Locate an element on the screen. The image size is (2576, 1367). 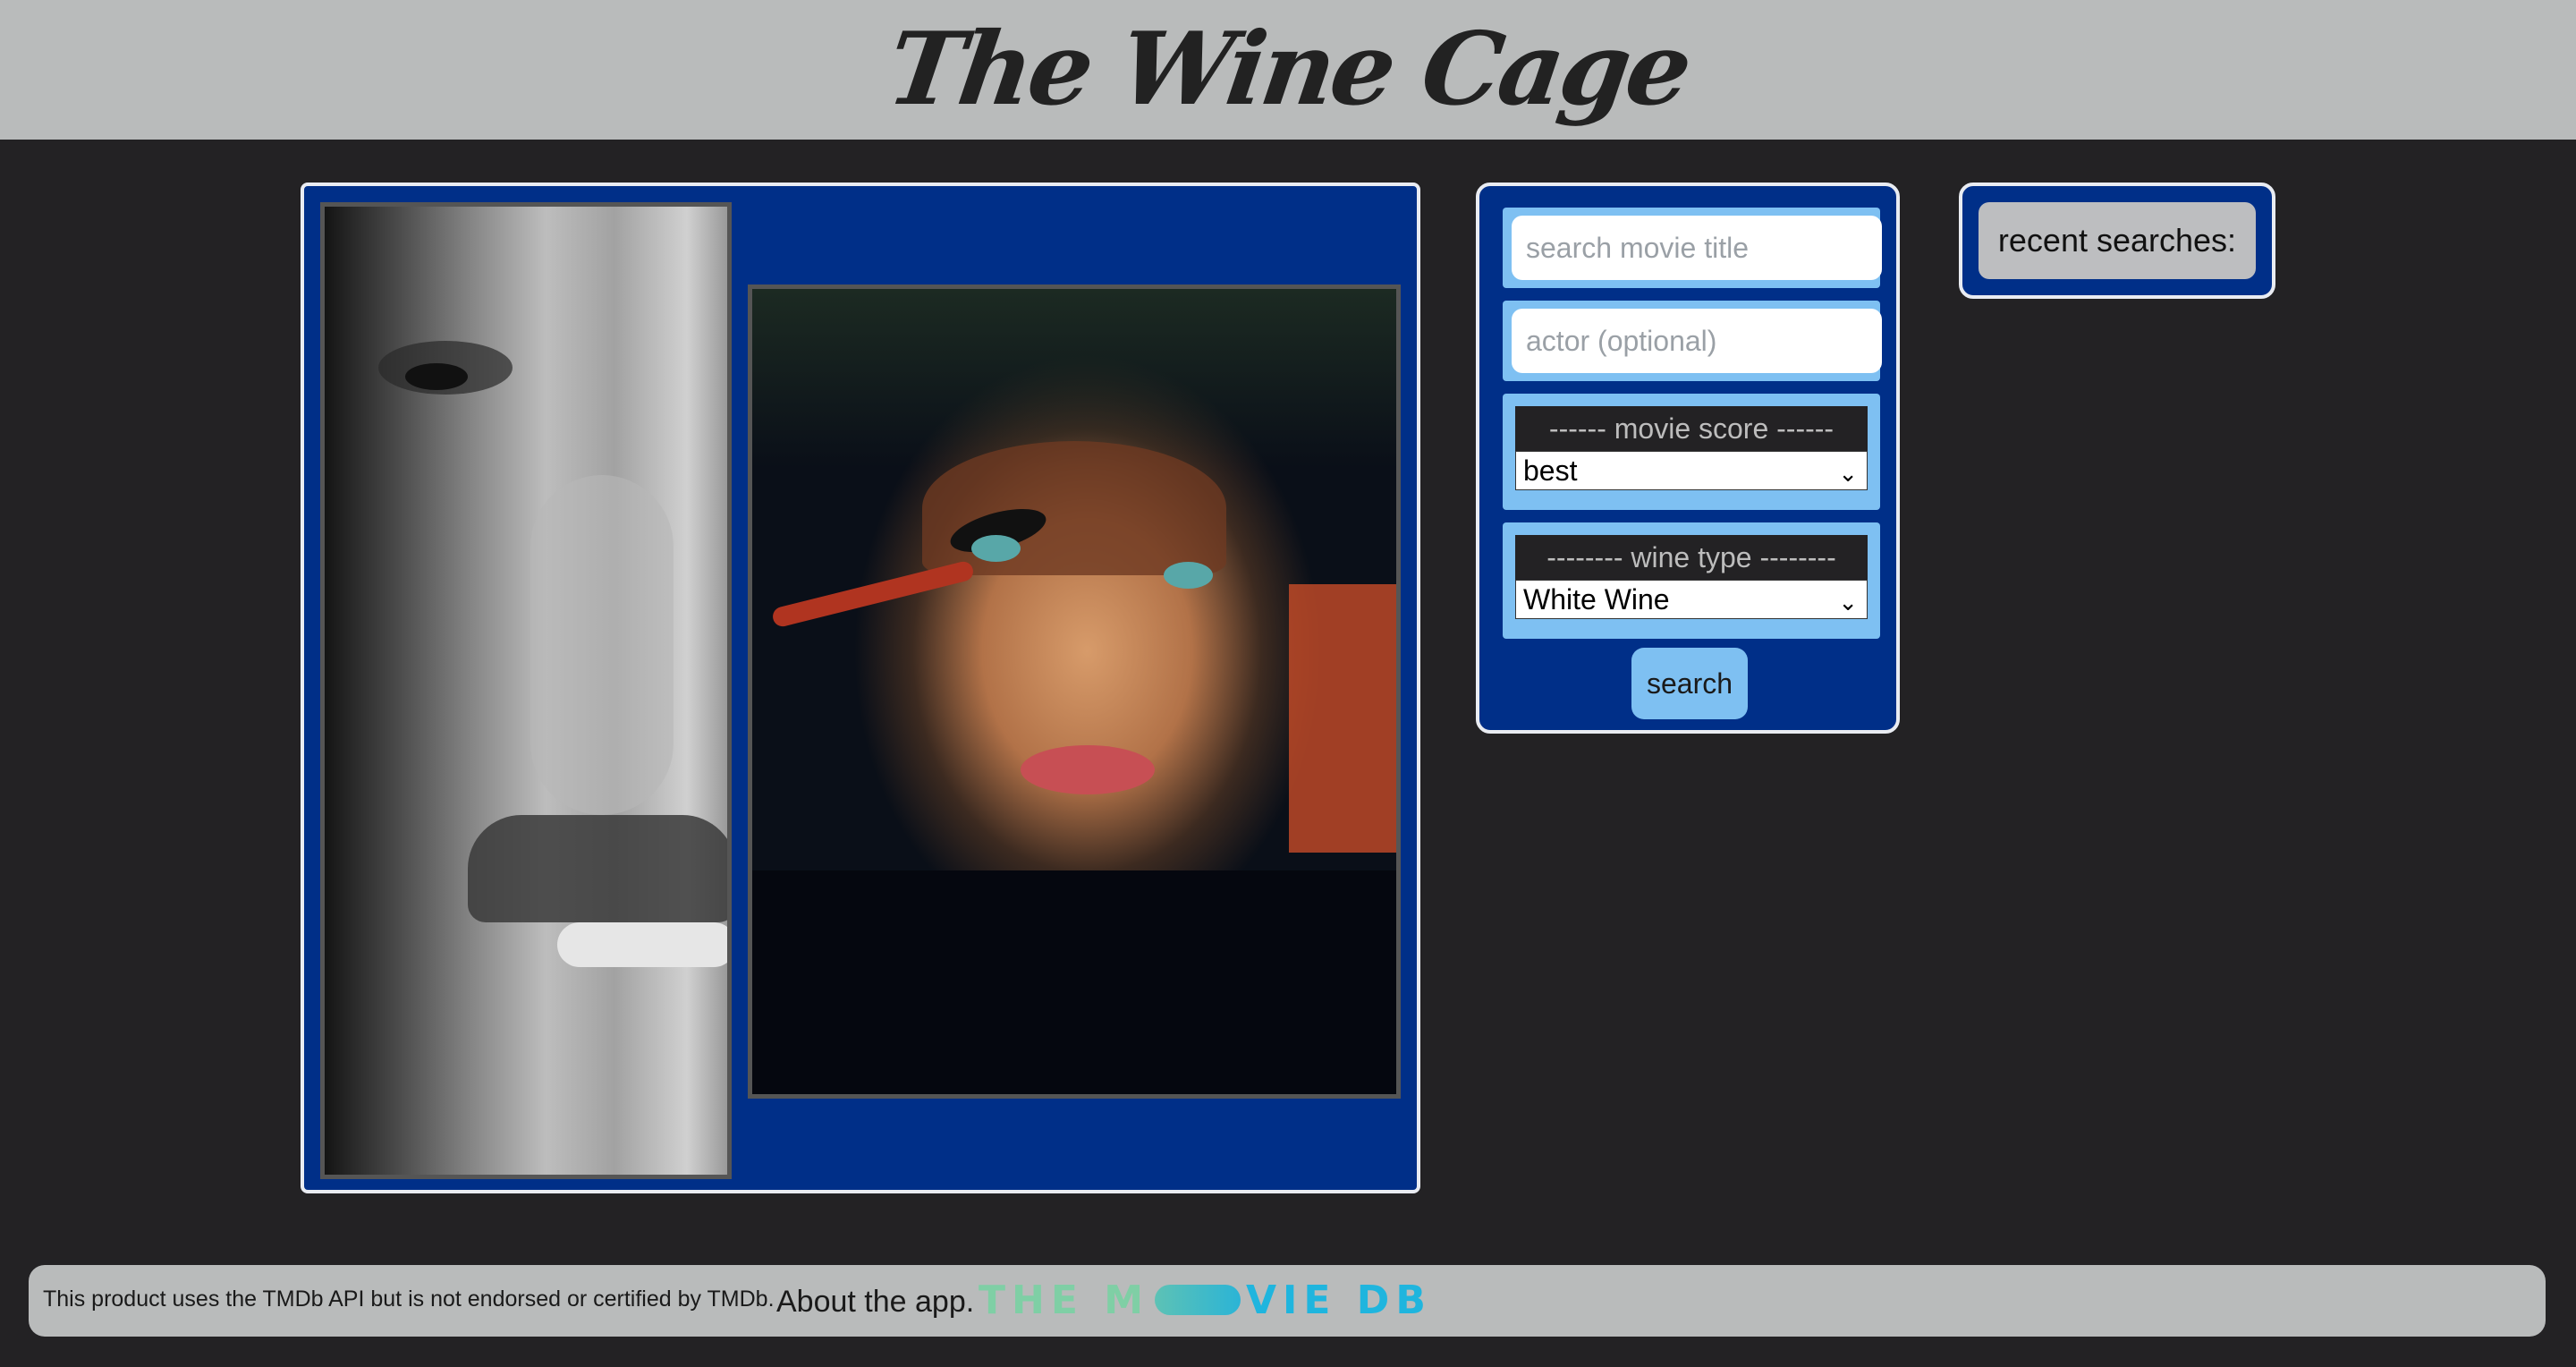
search-button: search is located at coordinates (1689, 683).